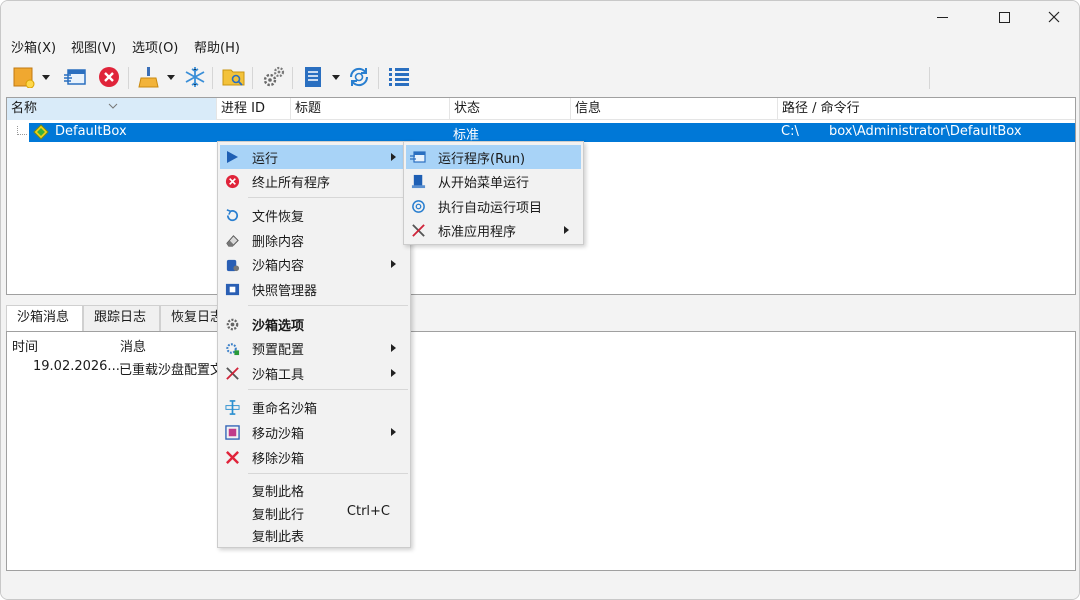 This screenshot has height=600, width=1080. Describe the element at coordinates (232, 157) in the screenshot. I see `play-icon` at that location.